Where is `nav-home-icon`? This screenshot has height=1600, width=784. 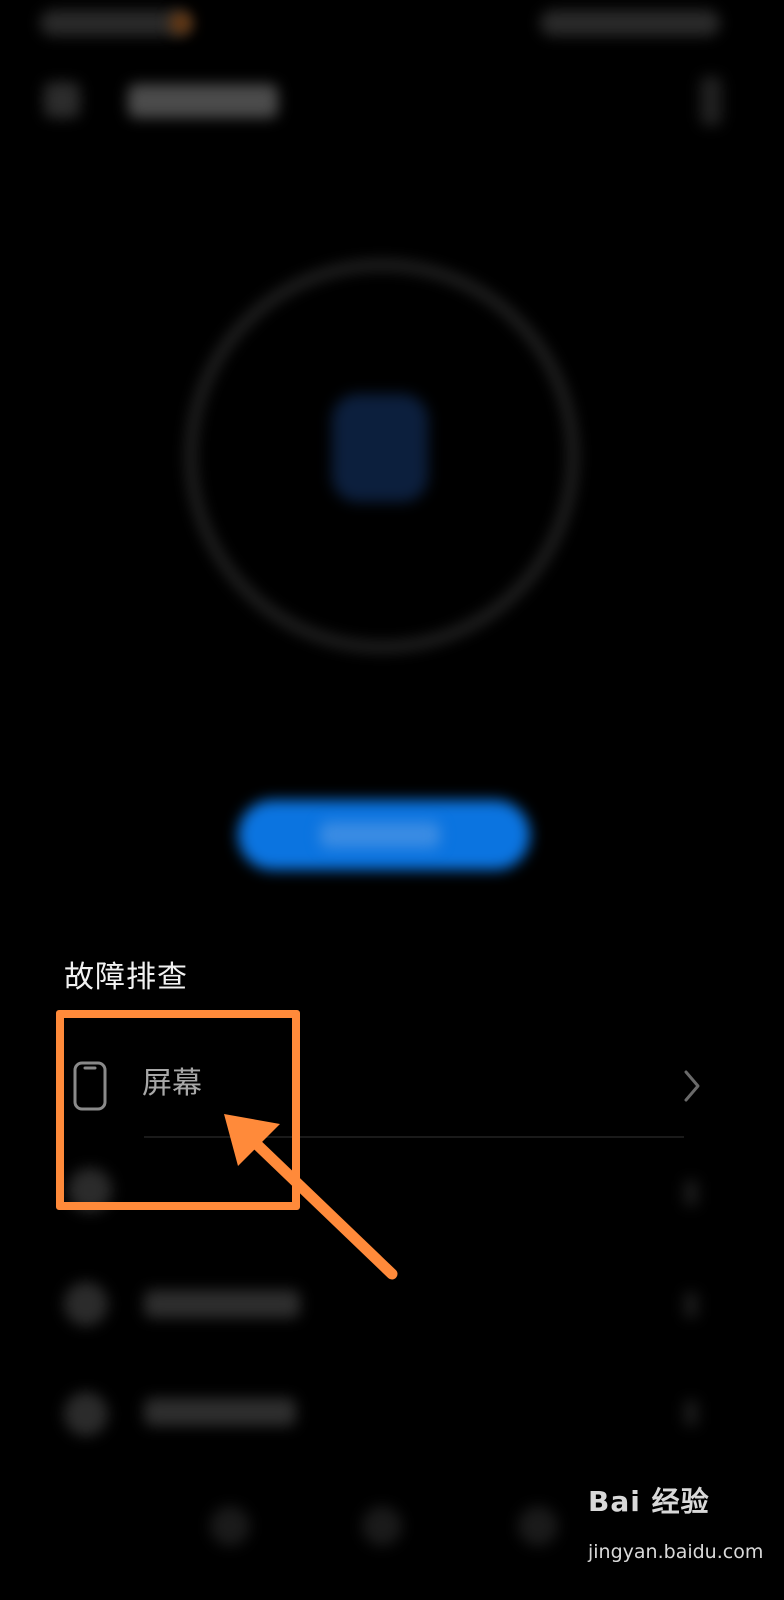
nav-home-icon is located at coordinates (382, 1526).